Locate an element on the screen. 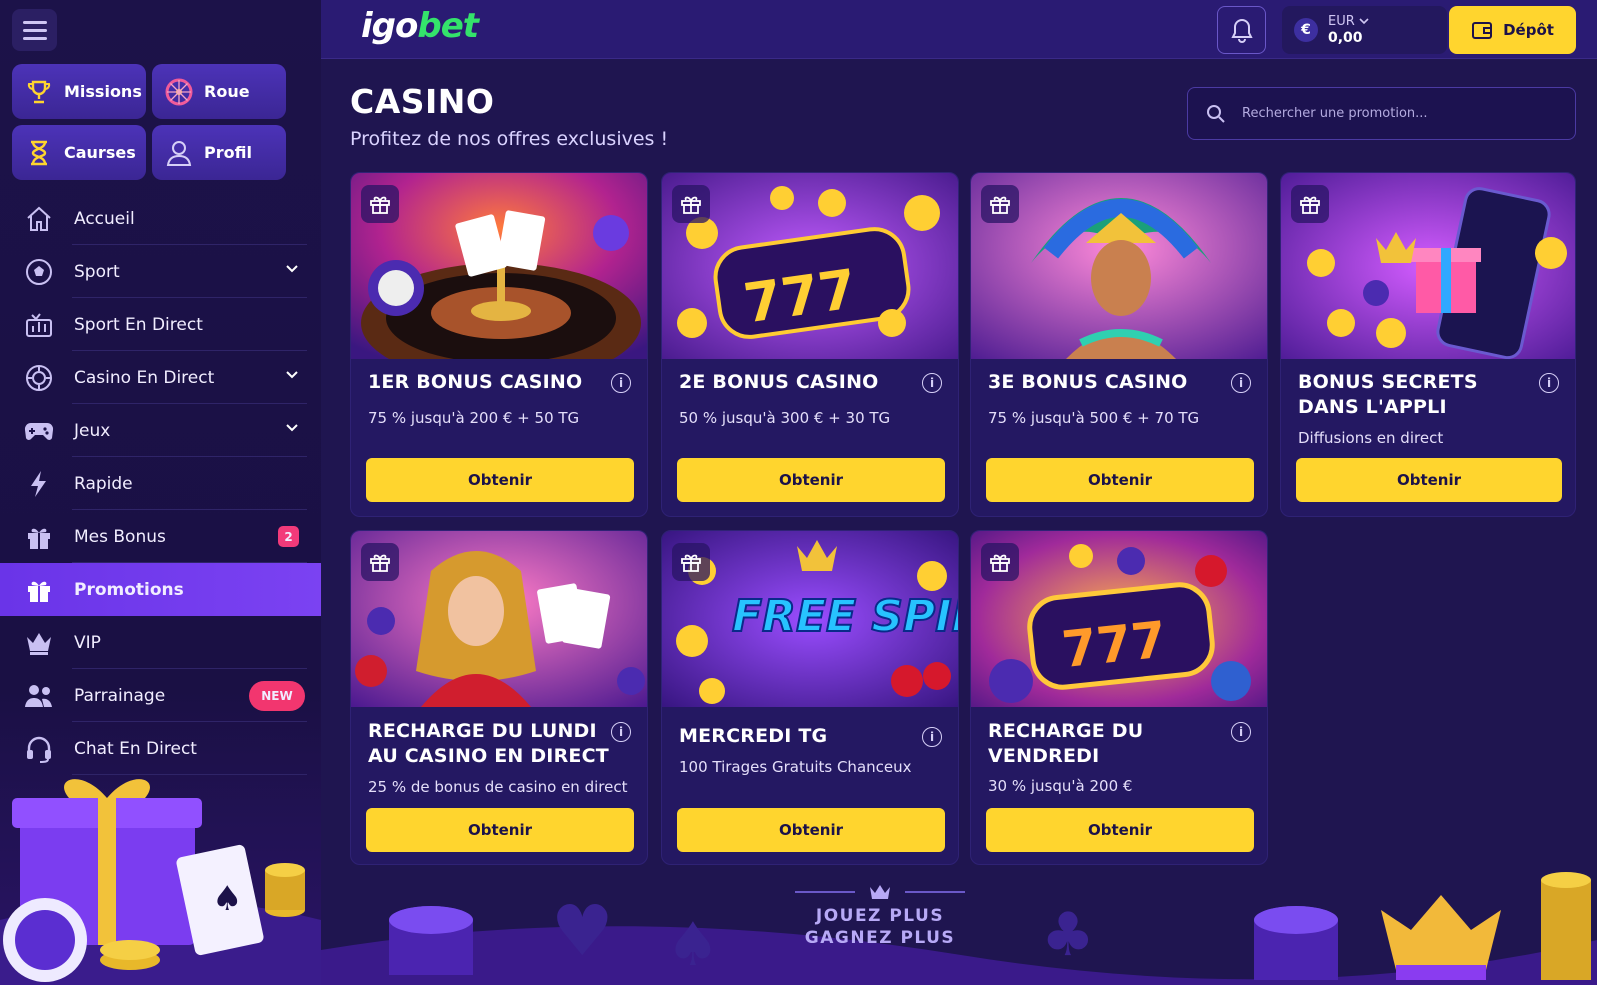  headset-icon is located at coordinates (39, 749).